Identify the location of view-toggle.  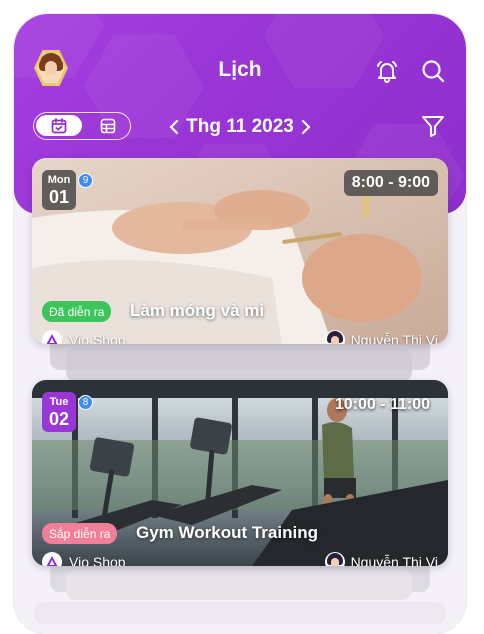
(82, 126).